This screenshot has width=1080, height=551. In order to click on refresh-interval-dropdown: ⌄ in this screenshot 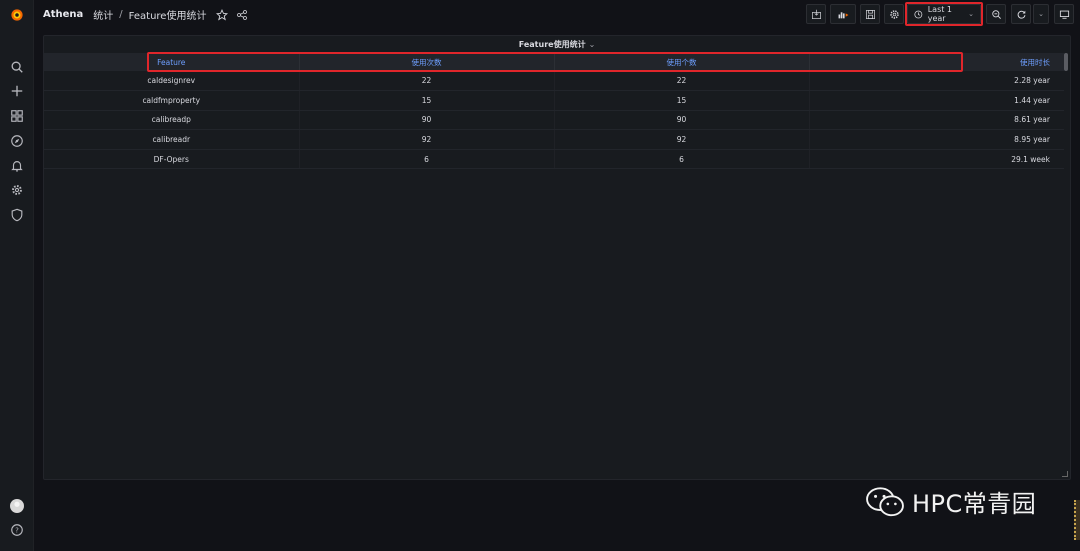, I will do `click(1041, 14)`.